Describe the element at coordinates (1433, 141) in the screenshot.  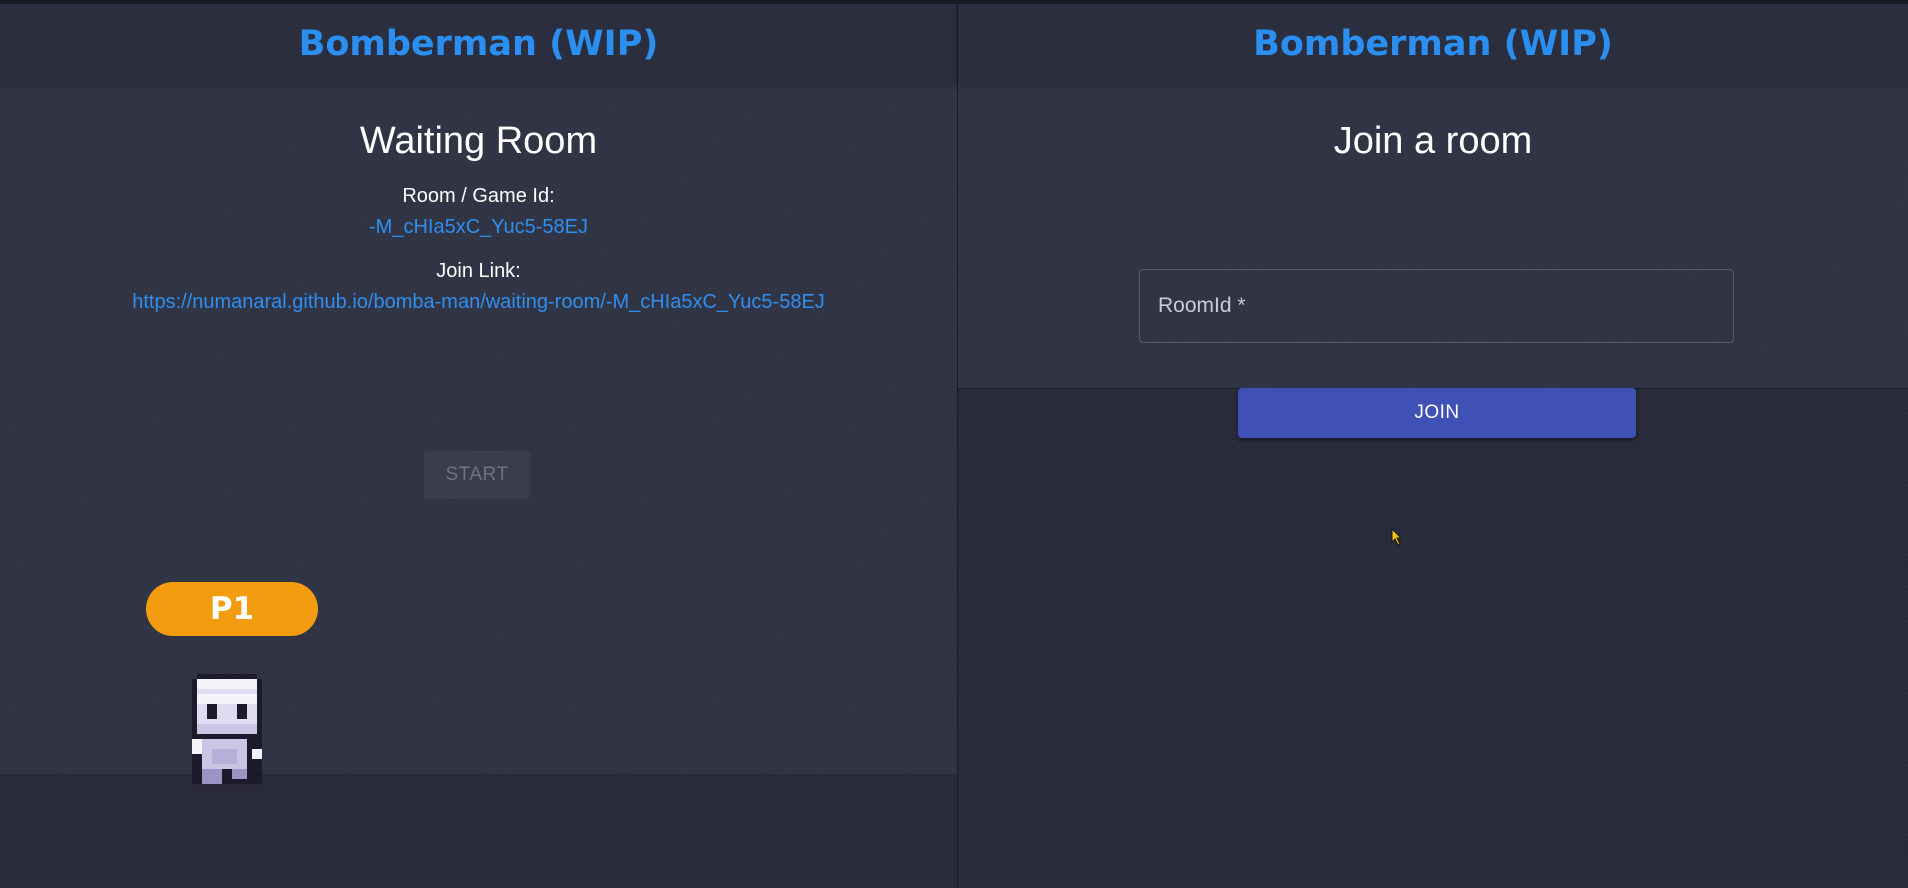
I see `page-title: Join a room` at that location.